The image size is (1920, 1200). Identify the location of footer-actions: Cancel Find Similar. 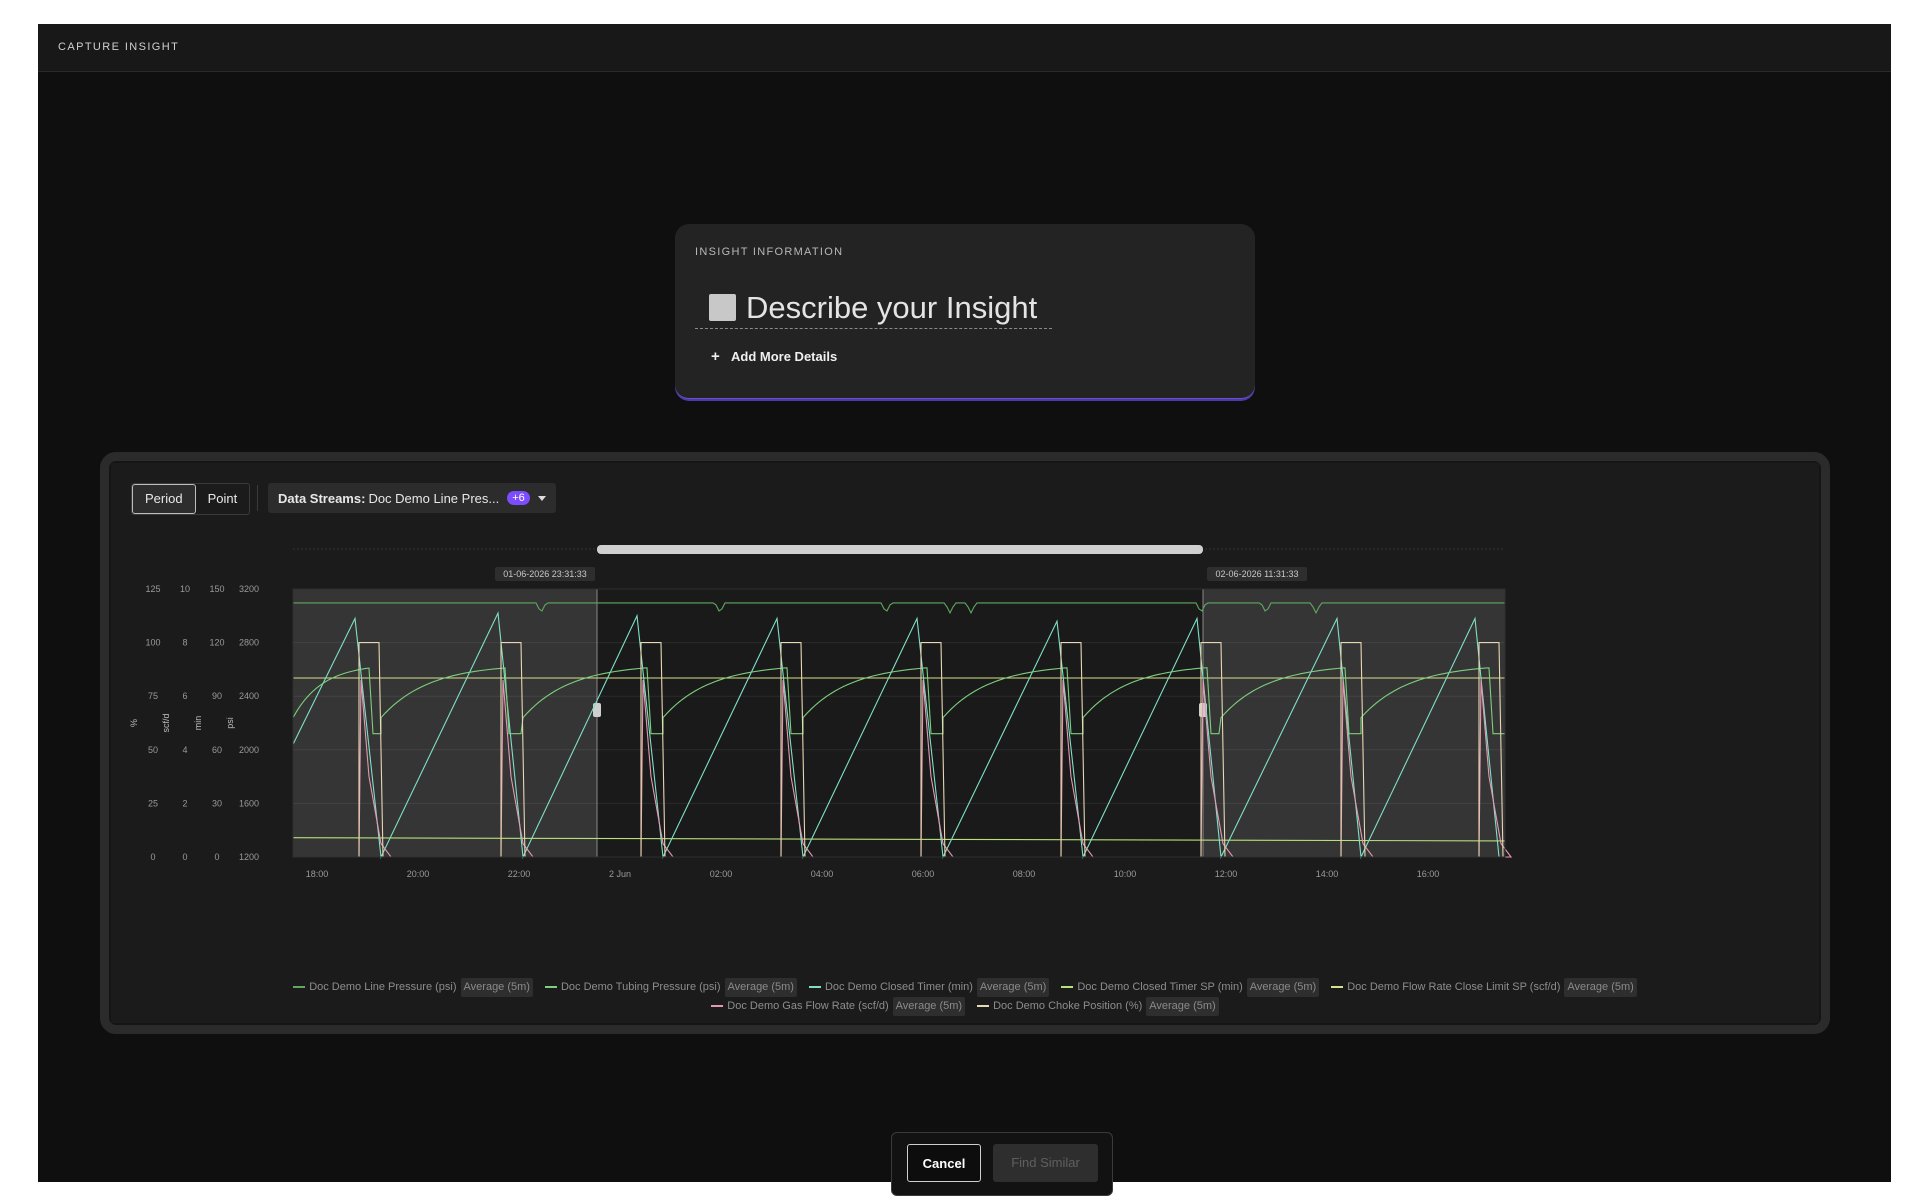
(1002, 1164).